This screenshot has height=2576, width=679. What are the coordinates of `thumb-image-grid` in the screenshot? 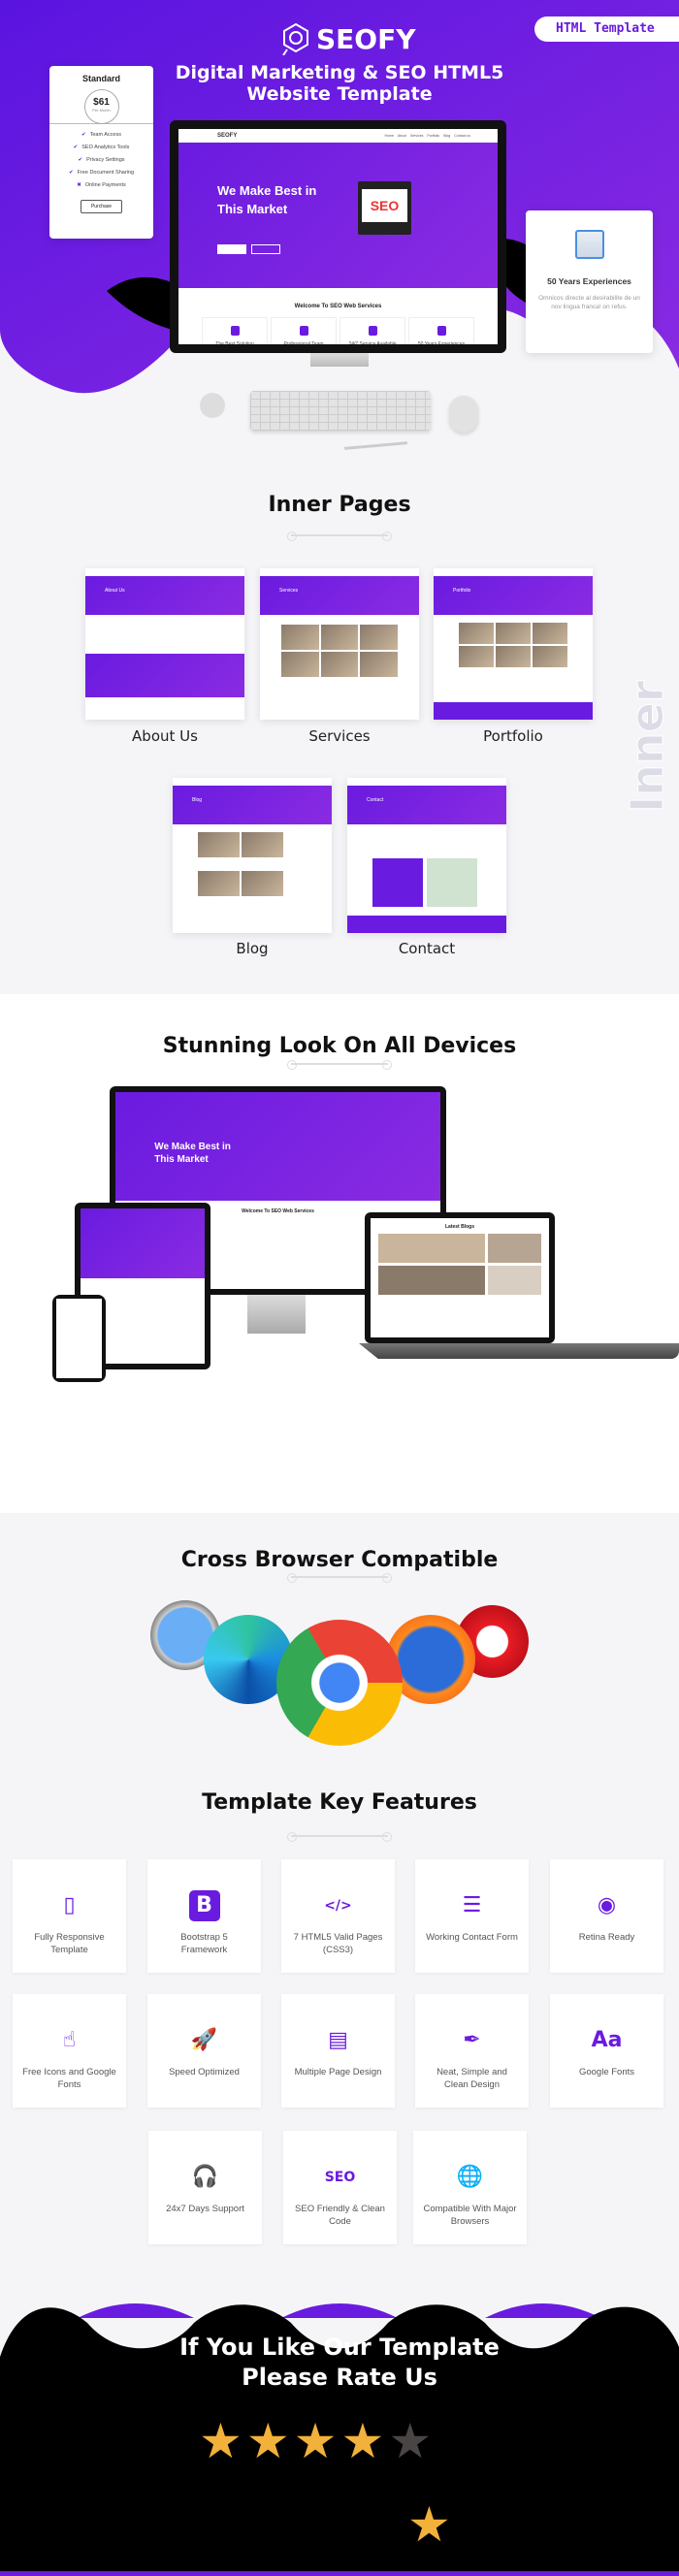 It's located at (339, 651).